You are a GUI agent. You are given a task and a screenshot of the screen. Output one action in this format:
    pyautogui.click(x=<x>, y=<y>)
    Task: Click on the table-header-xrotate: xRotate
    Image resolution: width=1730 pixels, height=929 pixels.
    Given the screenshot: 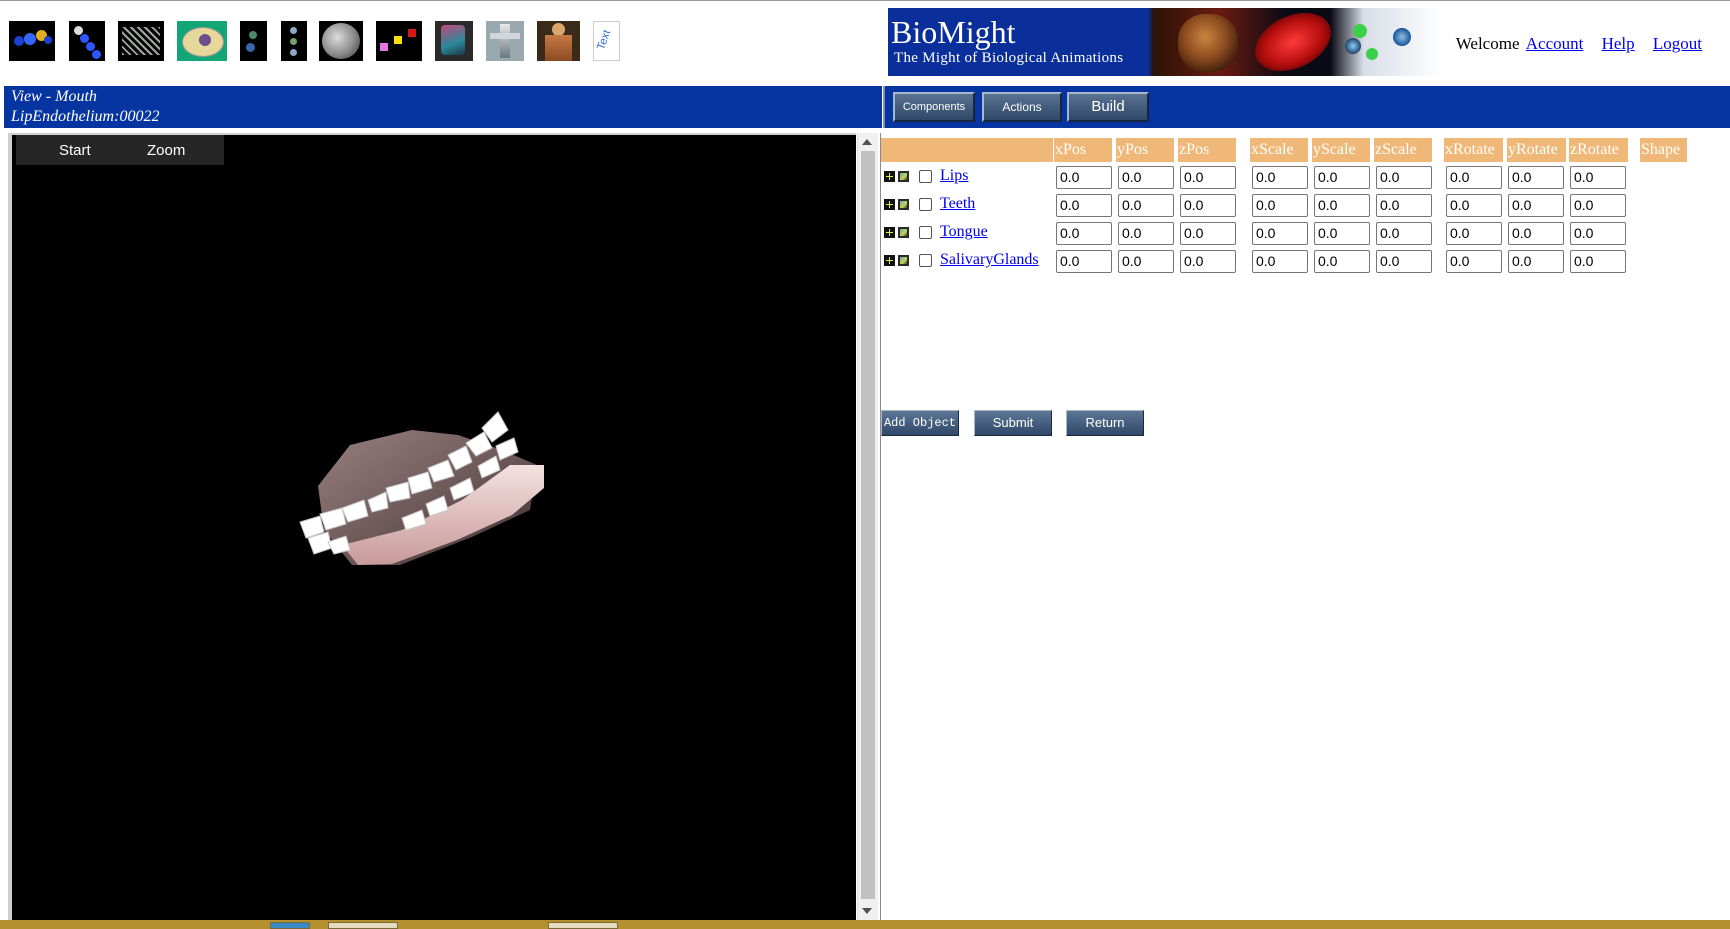 What is the action you would take?
    pyautogui.click(x=1473, y=150)
    